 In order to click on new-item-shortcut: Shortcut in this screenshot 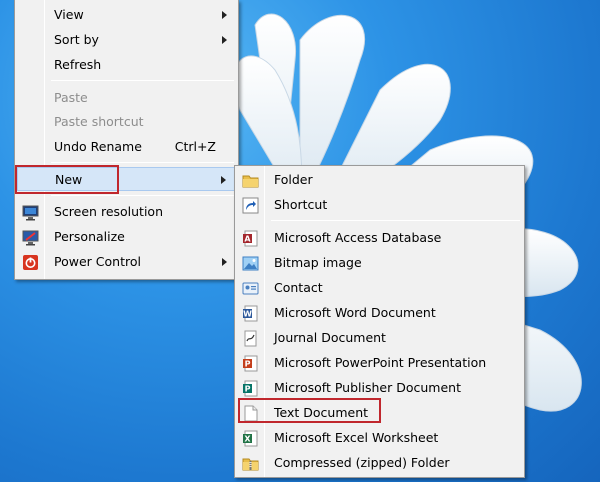, I will do `click(379, 205)`.